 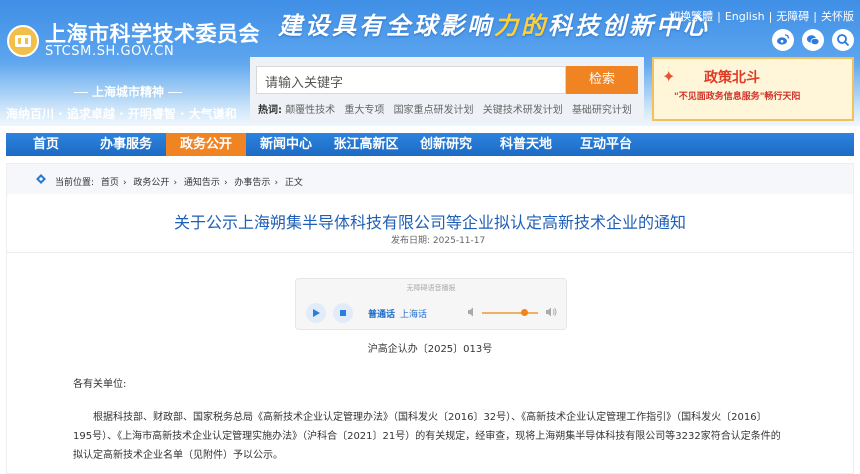 What do you see at coordinates (472, 312) in the screenshot?
I see `volume-low-icon` at bounding box center [472, 312].